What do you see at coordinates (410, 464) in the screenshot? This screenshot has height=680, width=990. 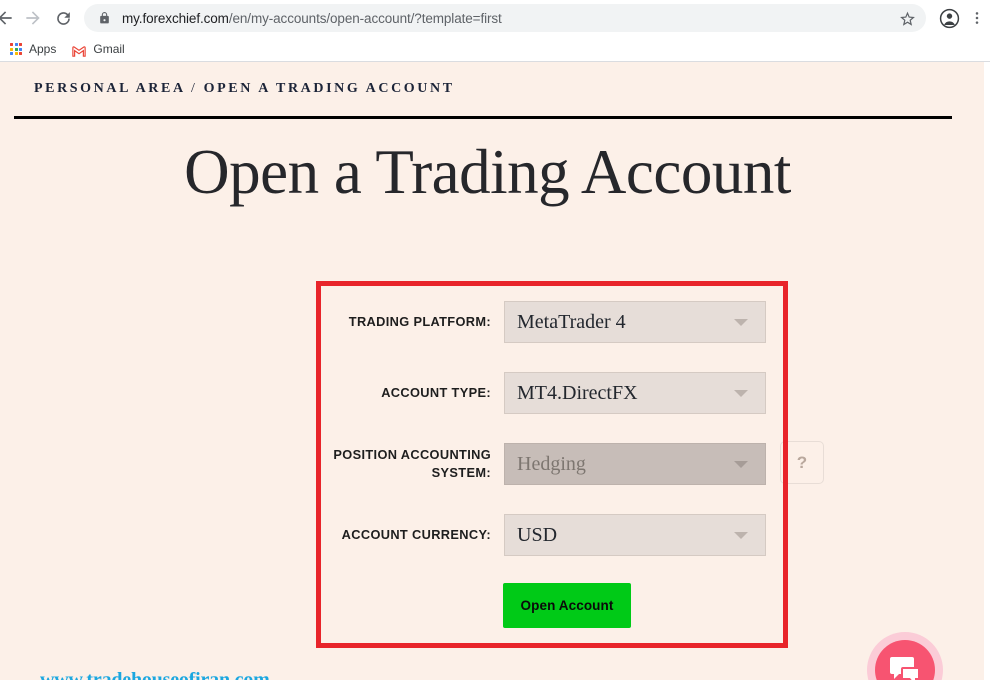 I see `label-position-accounting-system: POSITION ACCOUNTING SYSTEM:` at bounding box center [410, 464].